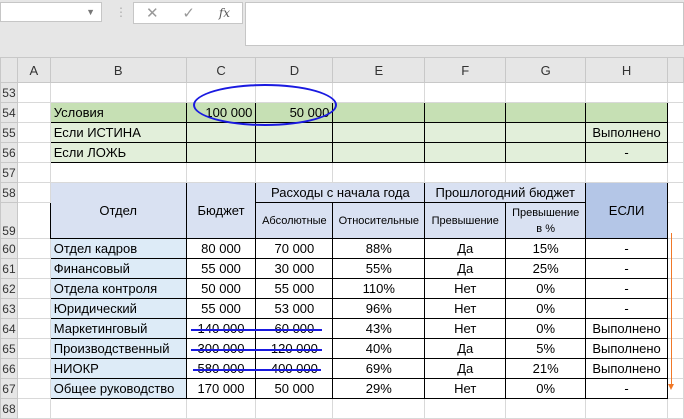 Image resolution: width=684 pixels, height=419 pixels. Describe the element at coordinates (627, 70) in the screenshot. I see `column-header-h: H` at that location.